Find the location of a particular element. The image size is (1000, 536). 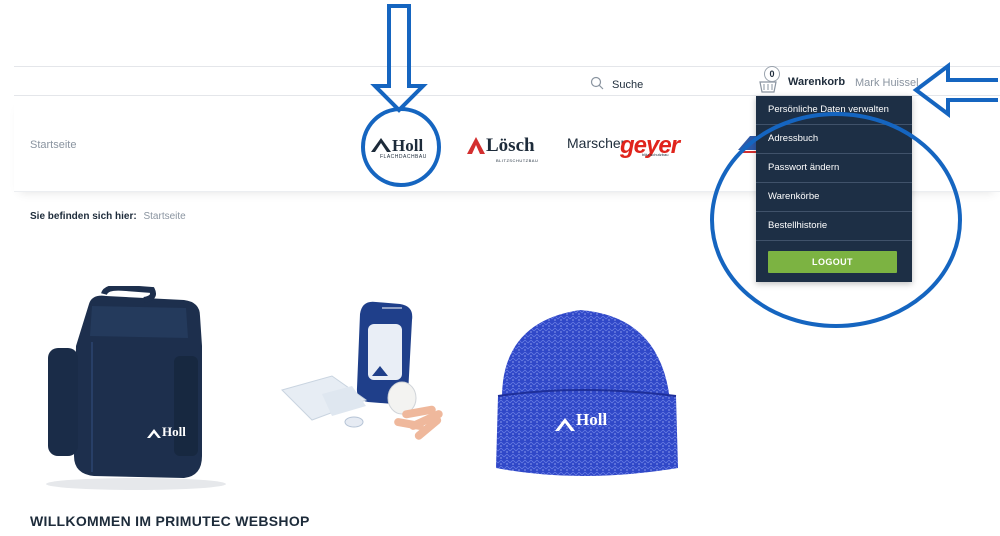

brand-logo-losch: Lösch BLITZSCHUTZBAU is located at coordinates (502, 146).